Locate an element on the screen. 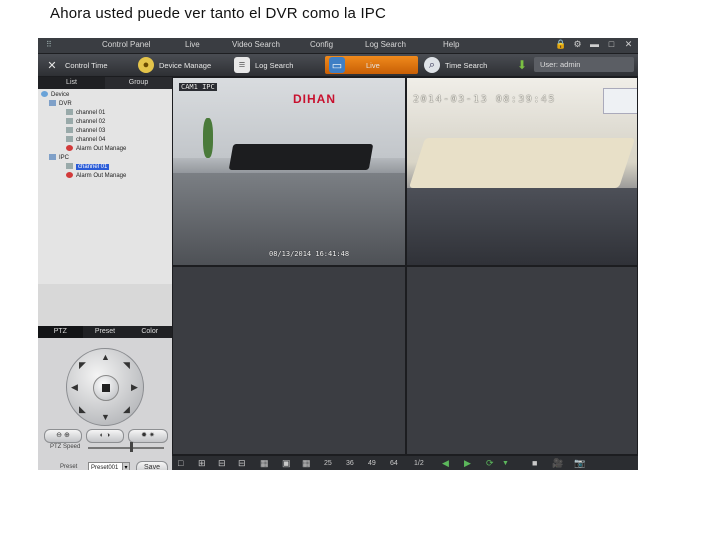  zoom-buttons: ⊖ ⊕ is located at coordinates (63, 436).